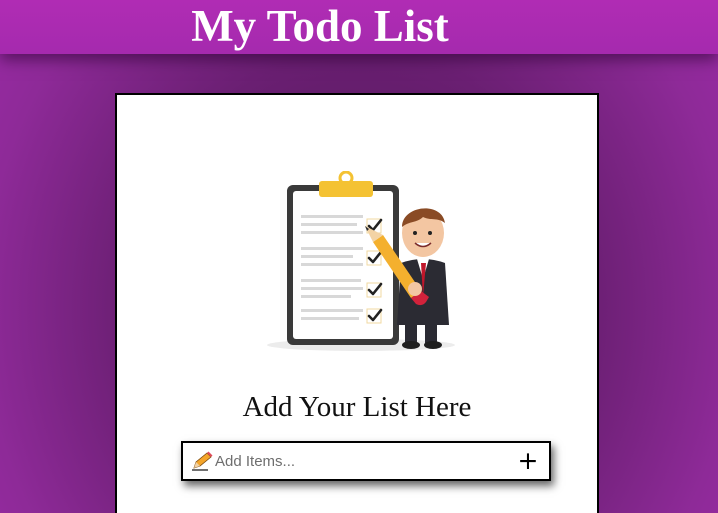 The height and width of the screenshot is (513, 718). What do you see at coordinates (202, 461) in the screenshot?
I see `pencil-icon` at bounding box center [202, 461].